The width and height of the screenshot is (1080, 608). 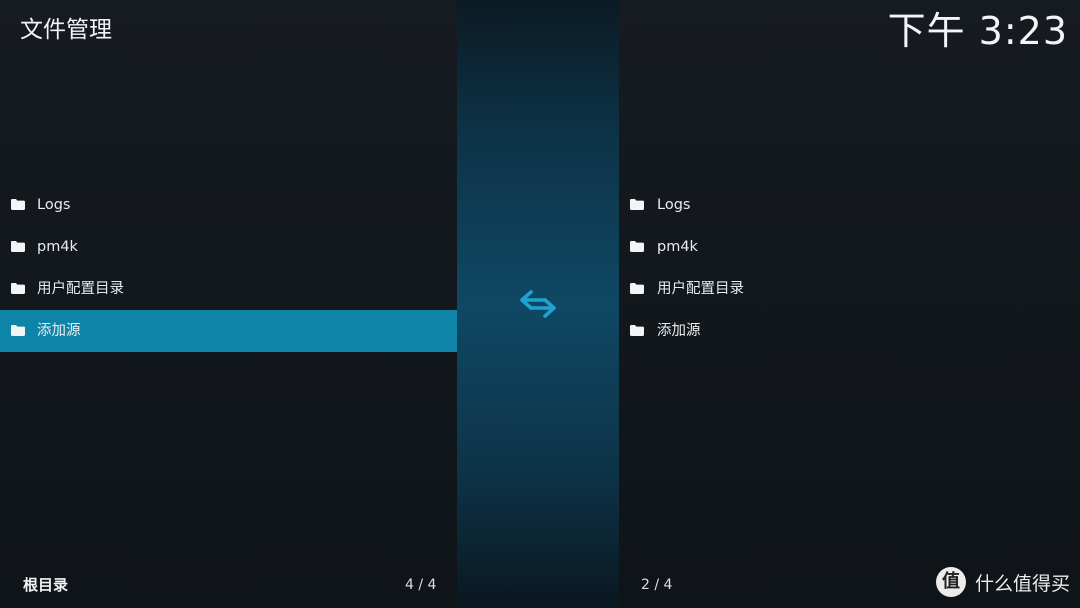 What do you see at coordinates (657, 585) in the screenshot?
I see `right-item-counter: 2 / 4` at bounding box center [657, 585].